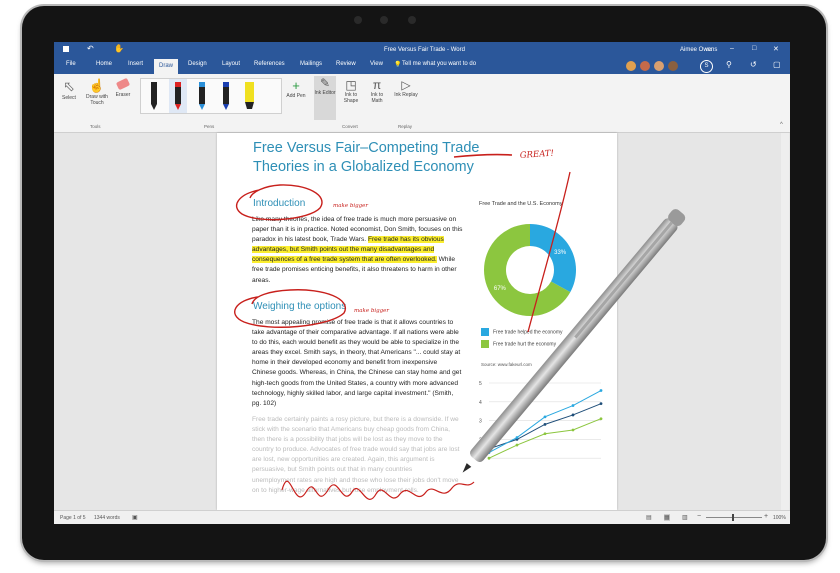 This screenshot has width=840, height=573. I want to click on read-mode-icon: ▤, so click(649, 517).